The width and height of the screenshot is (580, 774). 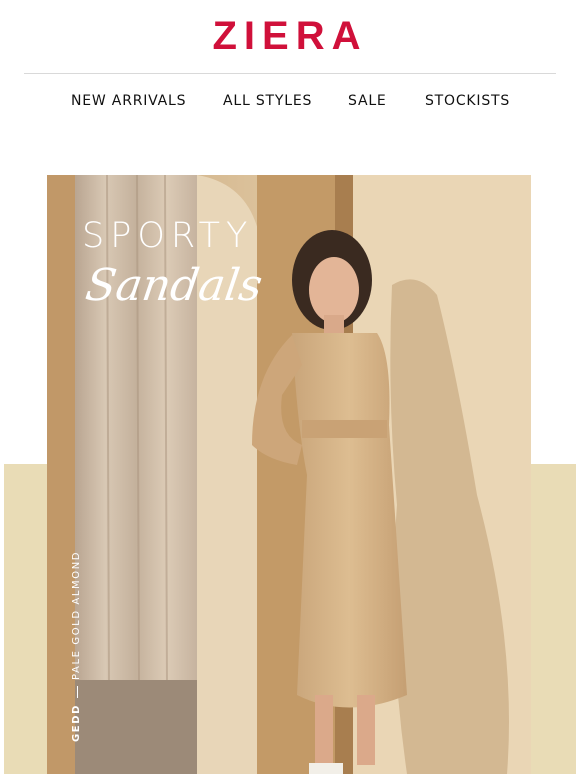 I want to click on caption-separator, so click(x=77, y=691).